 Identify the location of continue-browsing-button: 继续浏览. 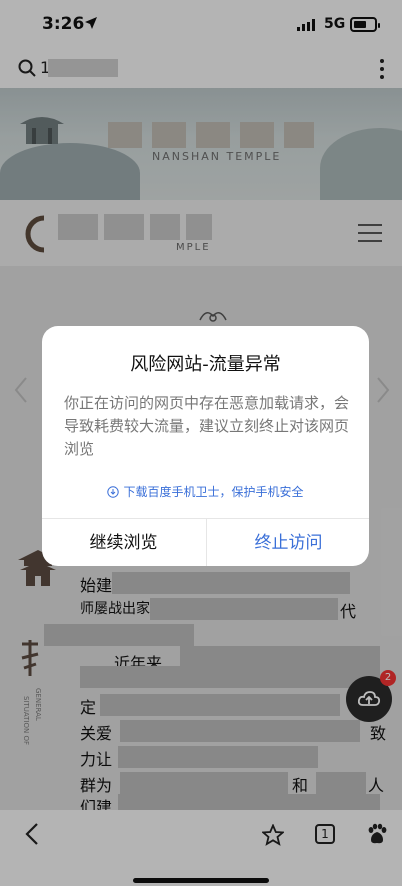
(123, 542).